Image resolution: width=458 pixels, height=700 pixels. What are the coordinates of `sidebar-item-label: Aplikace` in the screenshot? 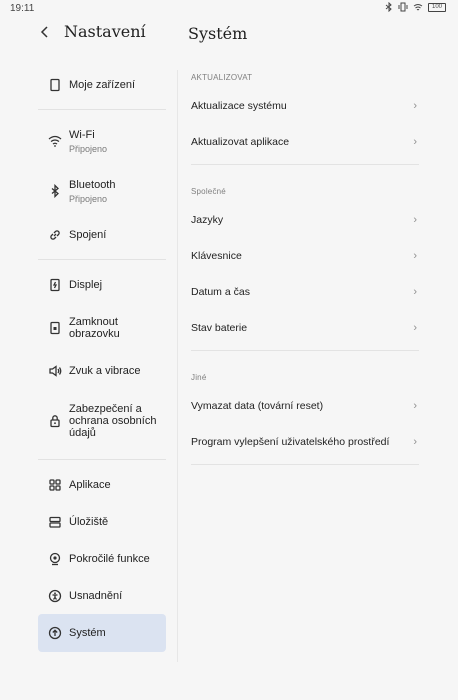 It's located at (90, 484).